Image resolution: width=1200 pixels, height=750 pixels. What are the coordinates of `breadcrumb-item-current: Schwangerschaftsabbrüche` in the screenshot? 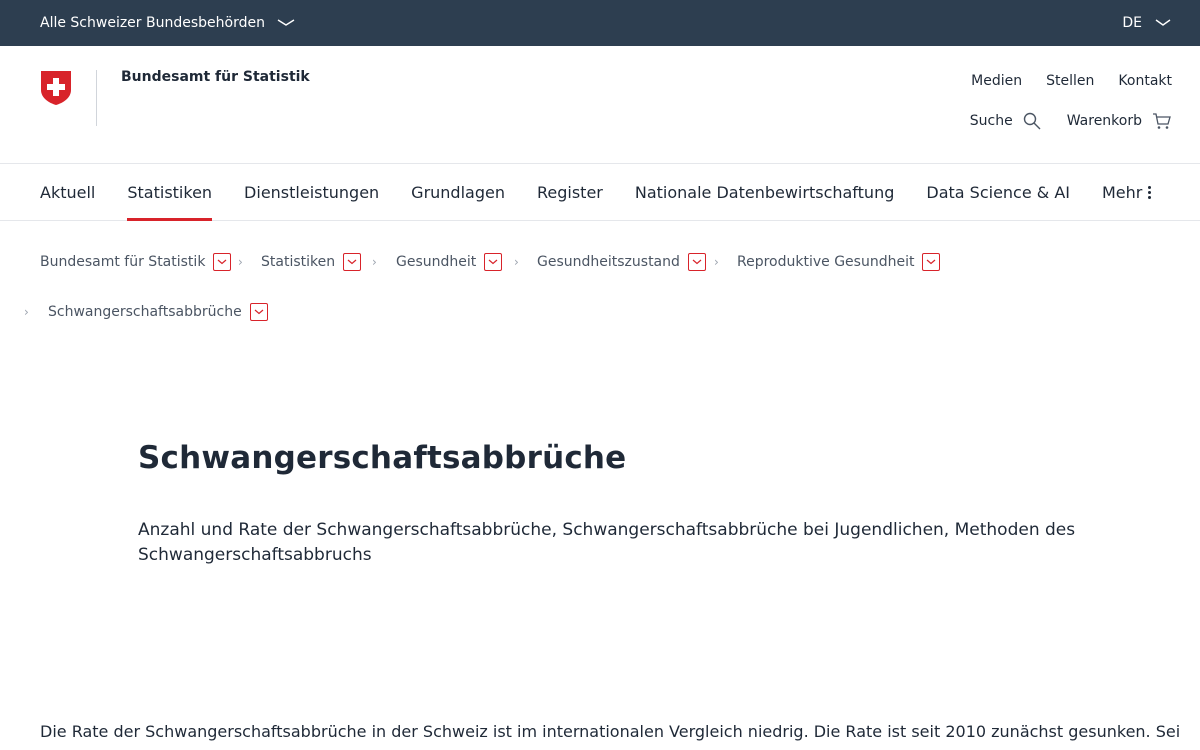 It's located at (158, 312).